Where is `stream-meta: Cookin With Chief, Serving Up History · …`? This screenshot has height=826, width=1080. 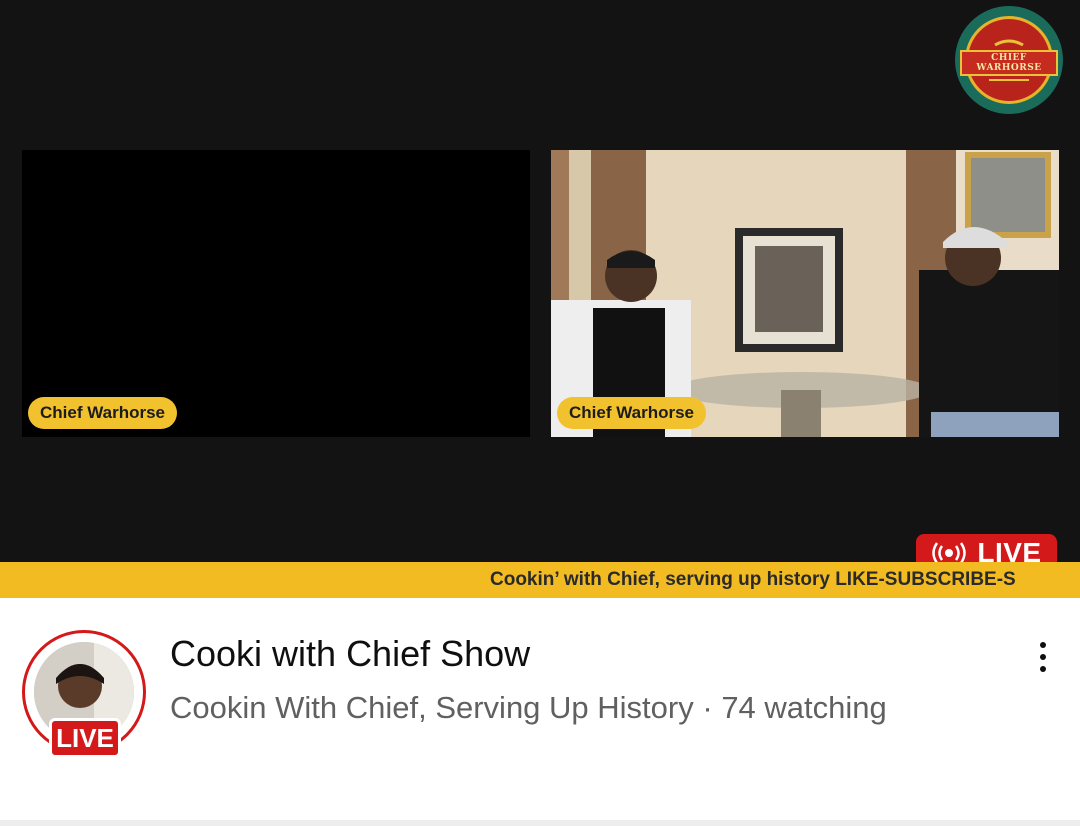 stream-meta: Cookin With Chief, Serving Up History · … is located at coordinates (528, 708).